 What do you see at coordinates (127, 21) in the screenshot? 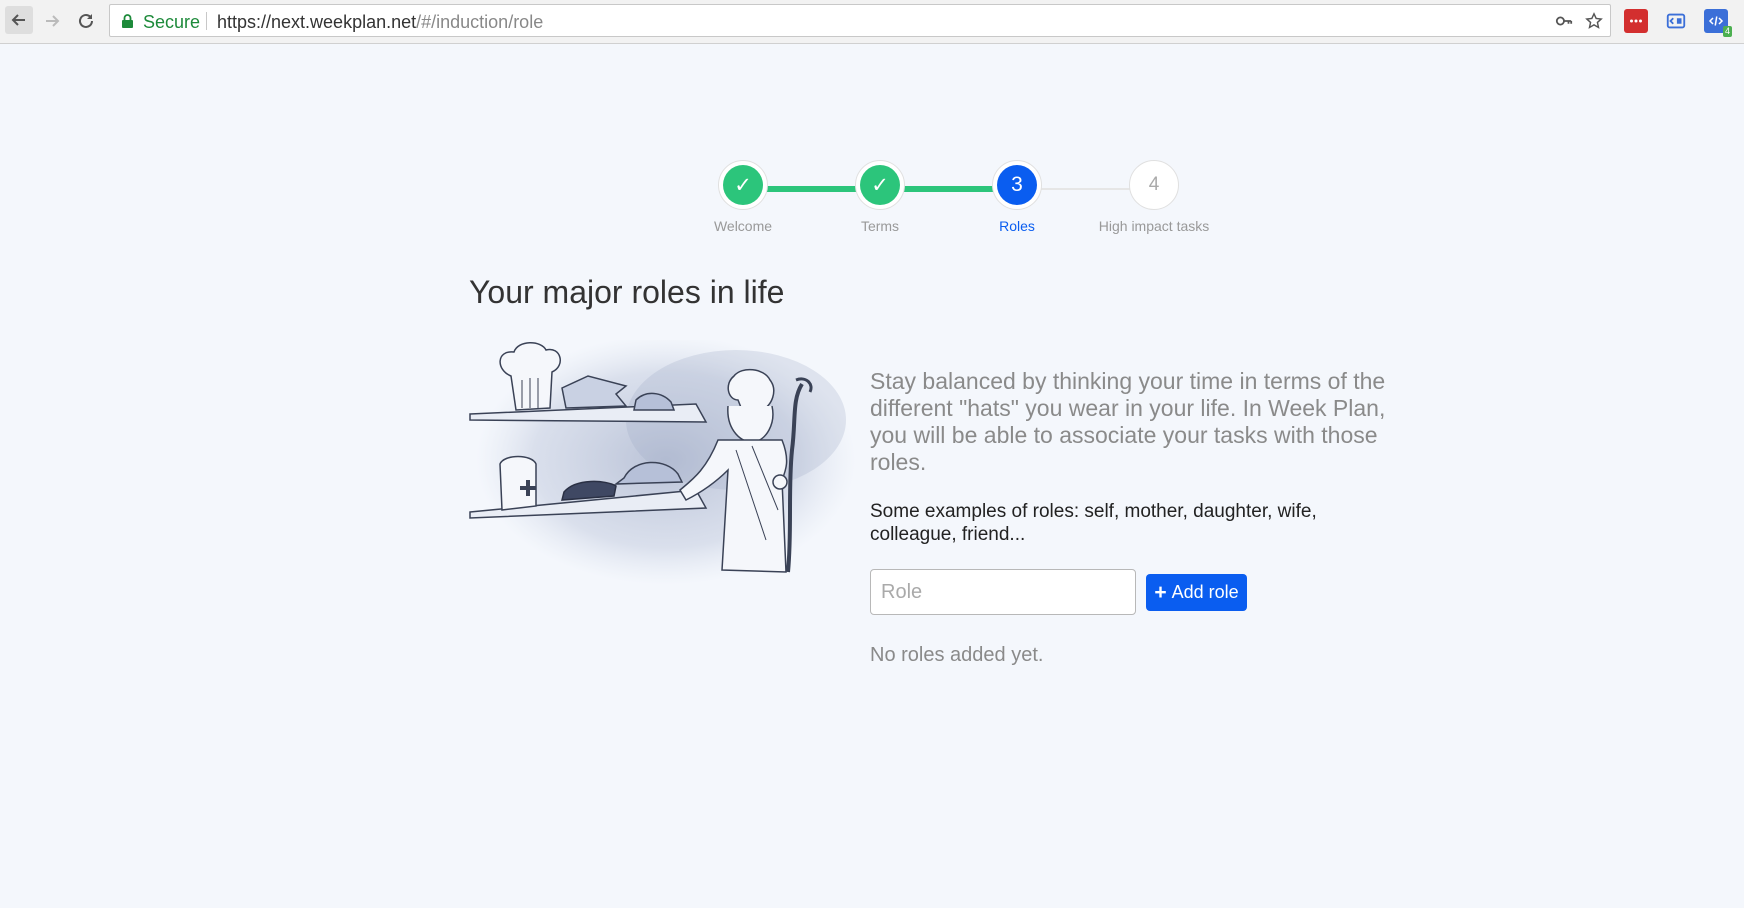
I see `lock-icon` at bounding box center [127, 21].